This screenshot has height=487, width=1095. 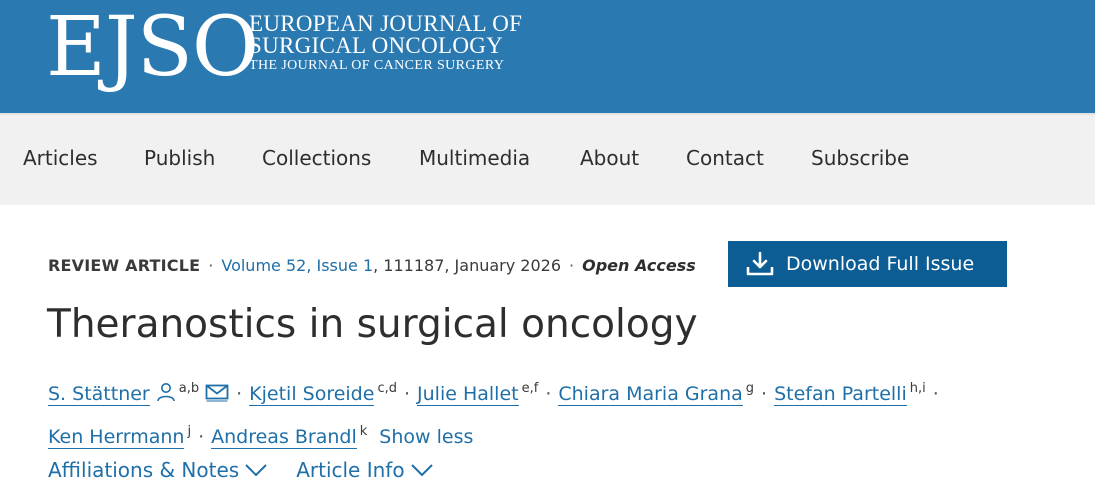 I want to click on article-info-toggle: Article Info, so click(x=364, y=470).